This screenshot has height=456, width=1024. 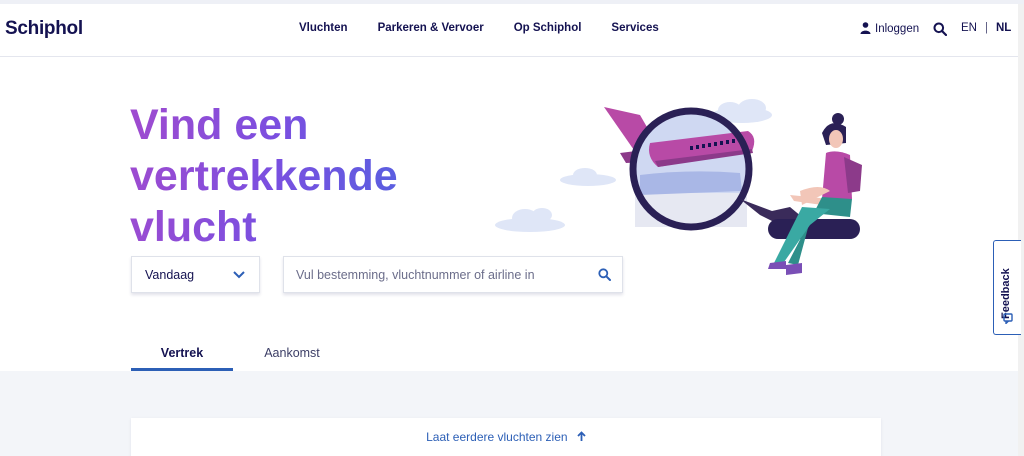 I want to click on flight-search-input, so click(x=441, y=275).